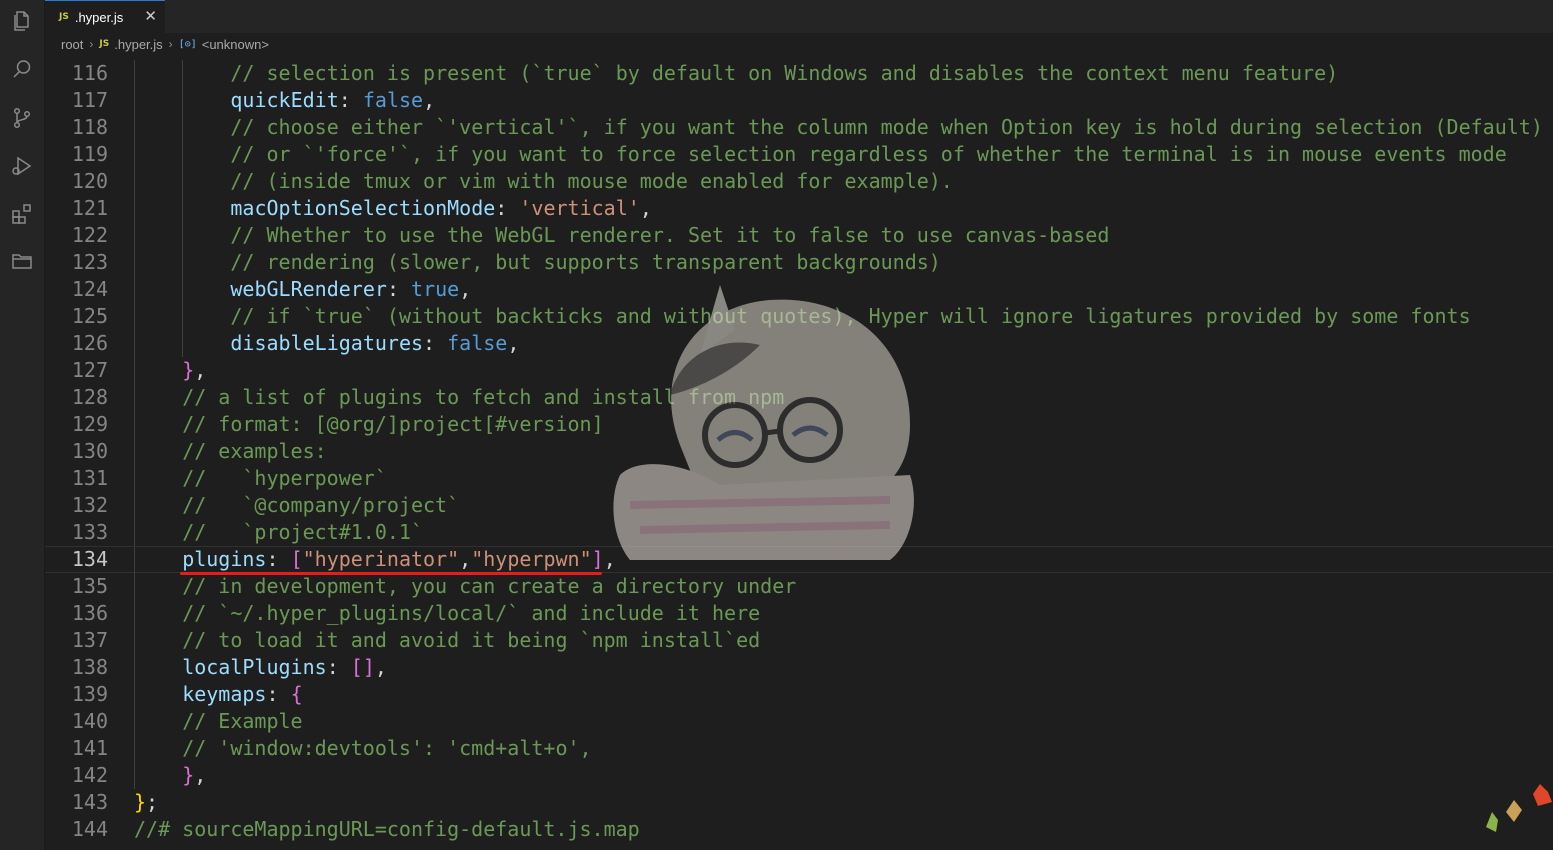  What do you see at coordinates (799, 775) in the screenshot?
I see `code-line: 142},` at bounding box center [799, 775].